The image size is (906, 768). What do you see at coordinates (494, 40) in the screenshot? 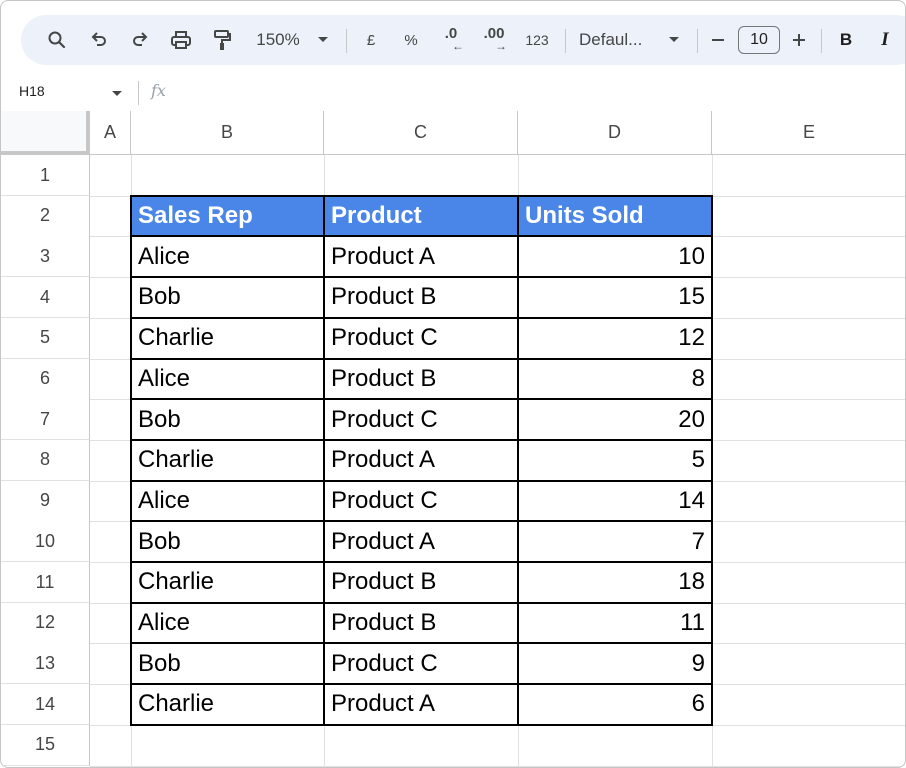
I see `increase-decimal-button: .00 →` at bounding box center [494, 40].